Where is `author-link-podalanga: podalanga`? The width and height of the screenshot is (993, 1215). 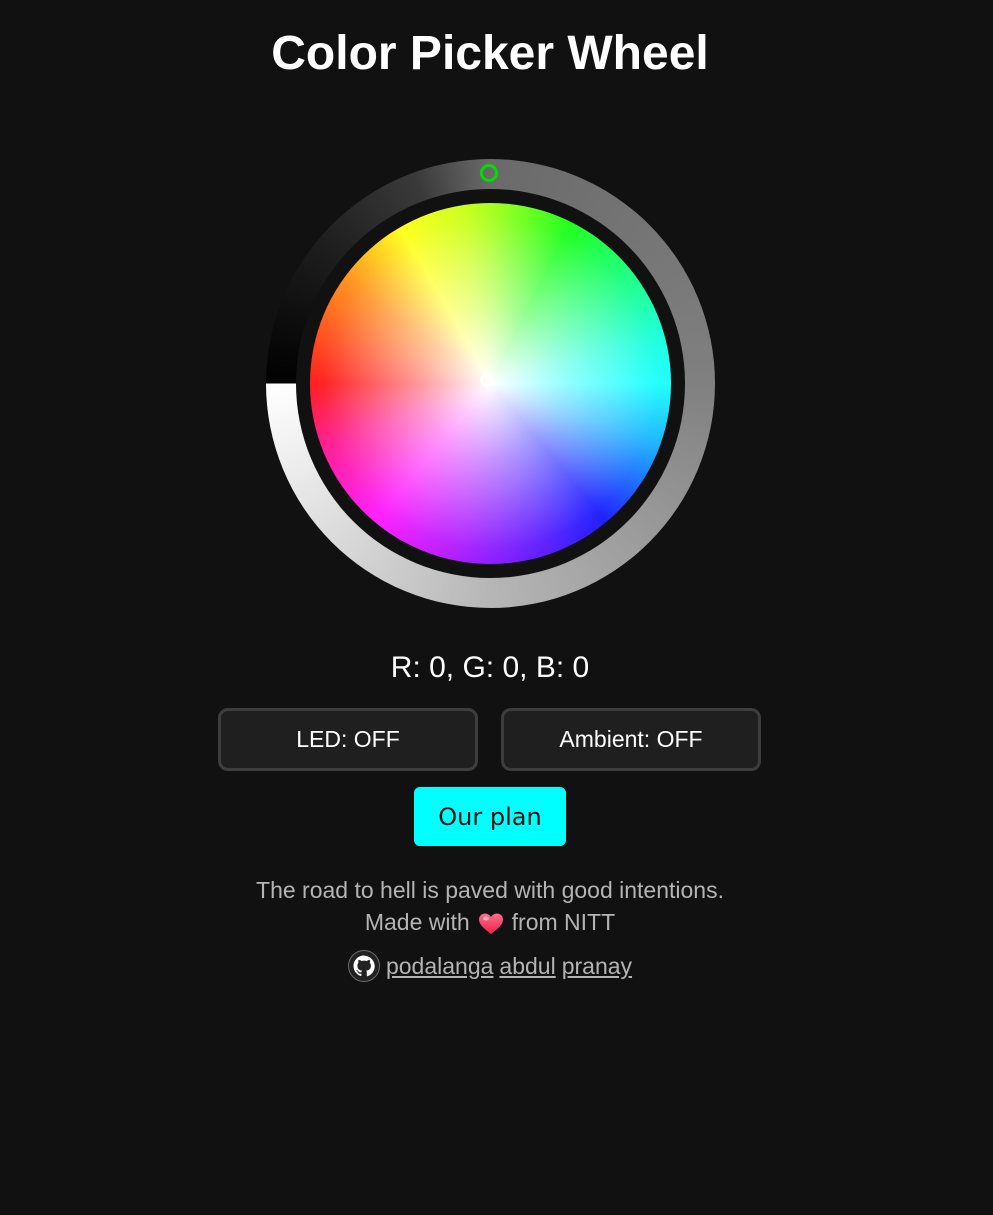 author-link-podalanga: podalanga is located at coordinates (439, 966).